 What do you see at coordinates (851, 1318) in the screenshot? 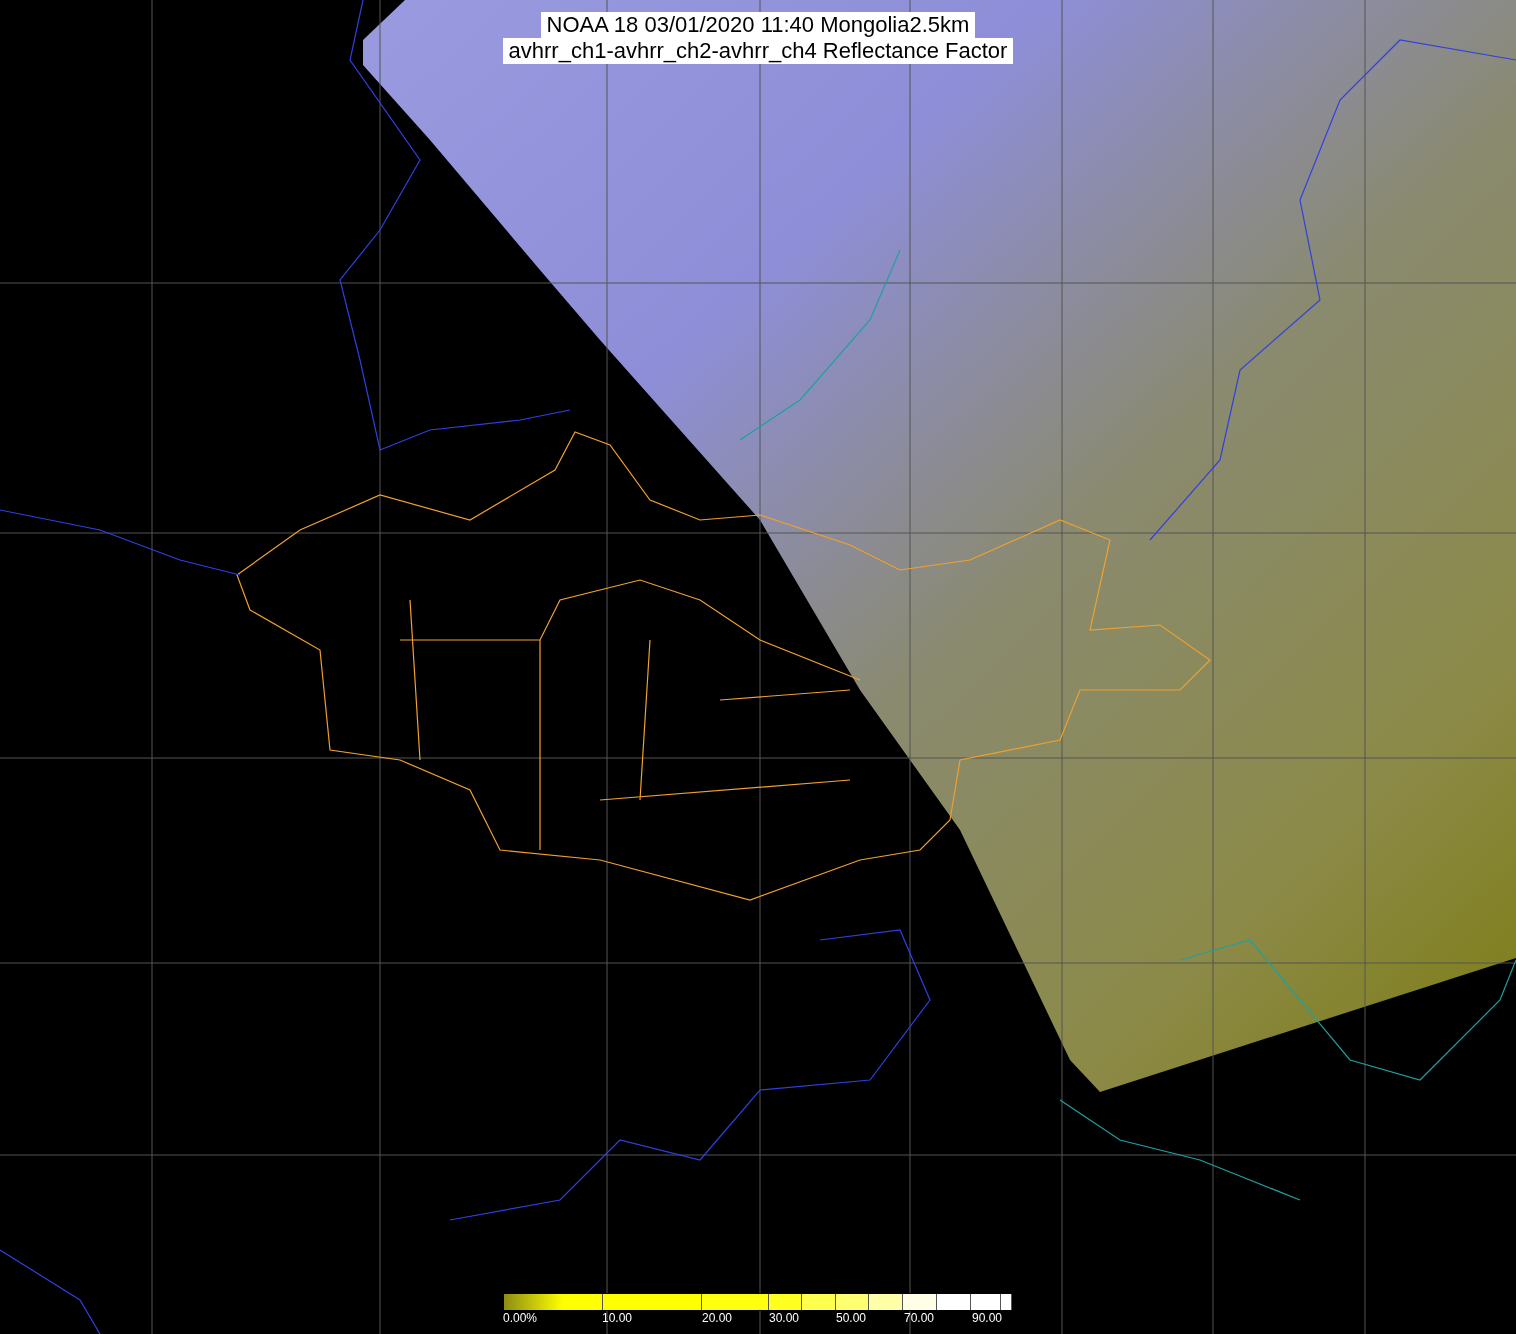
I see `colorbar-label: 50.00` at bounding box center [851, 1318].